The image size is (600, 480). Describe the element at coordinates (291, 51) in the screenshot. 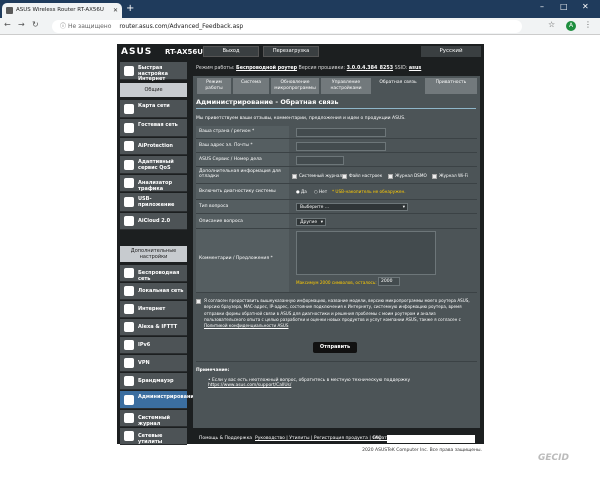

I see `reboot-button: Перезагрузка` at that location.